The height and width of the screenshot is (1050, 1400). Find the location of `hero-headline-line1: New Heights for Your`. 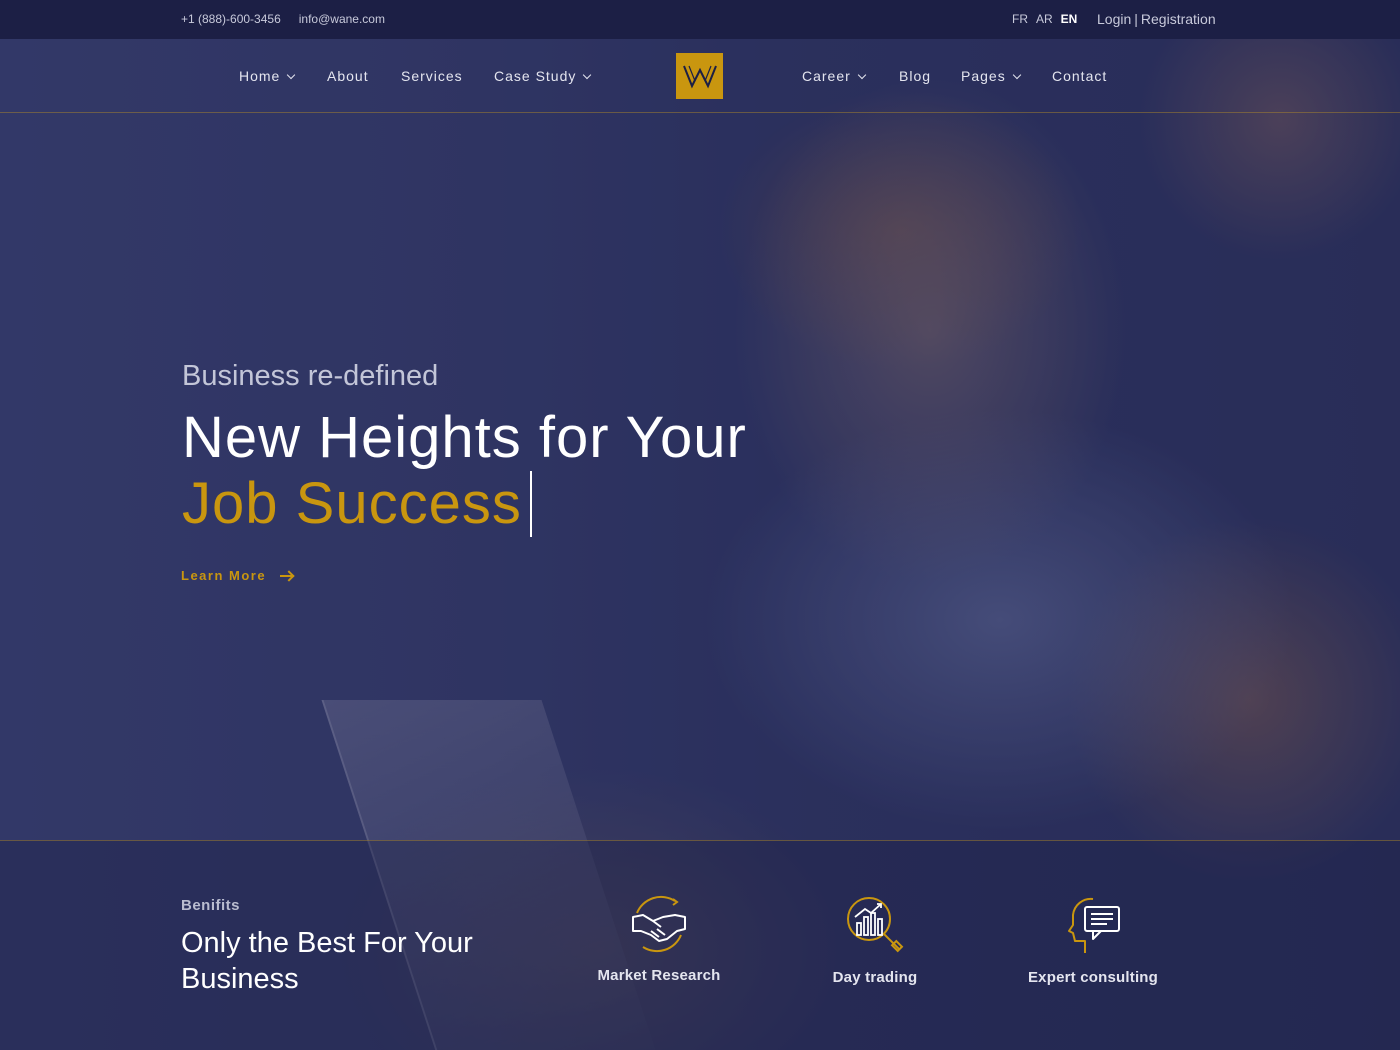

hero-headline-line1: New Heights for Your is located at coordinates (464, 437).